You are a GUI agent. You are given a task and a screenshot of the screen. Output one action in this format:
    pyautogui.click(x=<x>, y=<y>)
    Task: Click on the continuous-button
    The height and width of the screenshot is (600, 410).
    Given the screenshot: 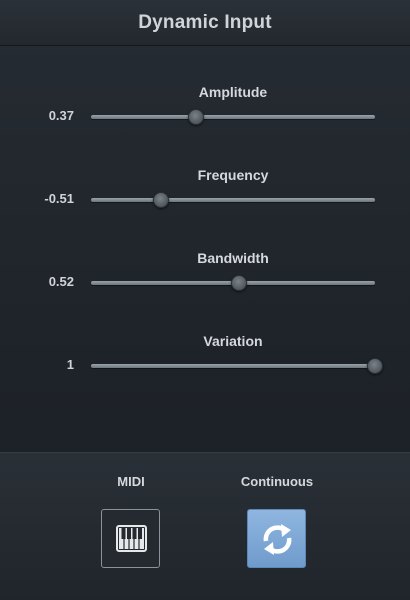 What is the action you would take?
    pyautogui.click(x=276, y=538)
    